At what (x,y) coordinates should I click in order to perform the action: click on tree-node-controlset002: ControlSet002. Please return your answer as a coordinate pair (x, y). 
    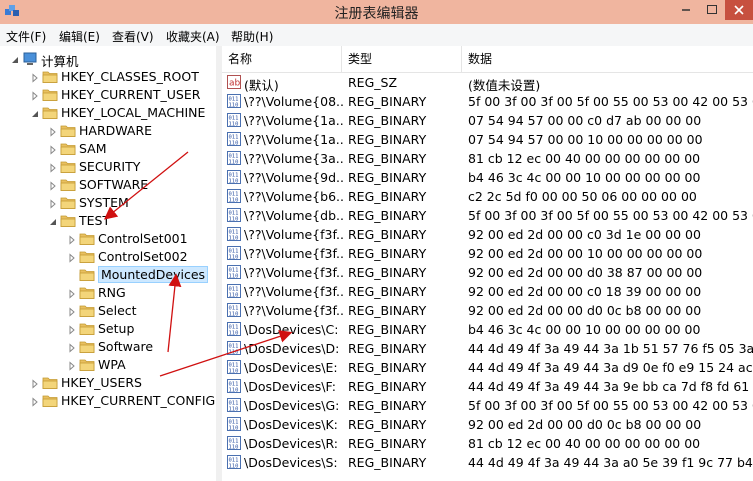
    Looking at the image, I should click on (108, 257).